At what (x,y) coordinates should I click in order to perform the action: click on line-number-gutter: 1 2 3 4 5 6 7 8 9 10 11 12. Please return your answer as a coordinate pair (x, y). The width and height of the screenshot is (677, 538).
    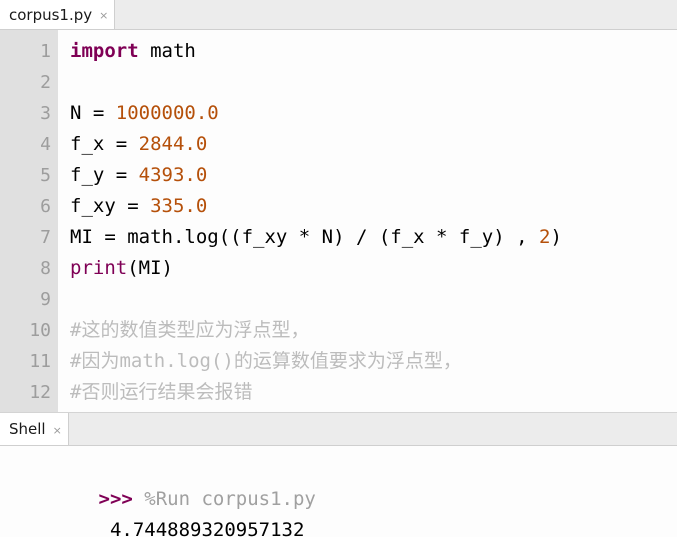
    Looking at the image, I should click on (29, 221).